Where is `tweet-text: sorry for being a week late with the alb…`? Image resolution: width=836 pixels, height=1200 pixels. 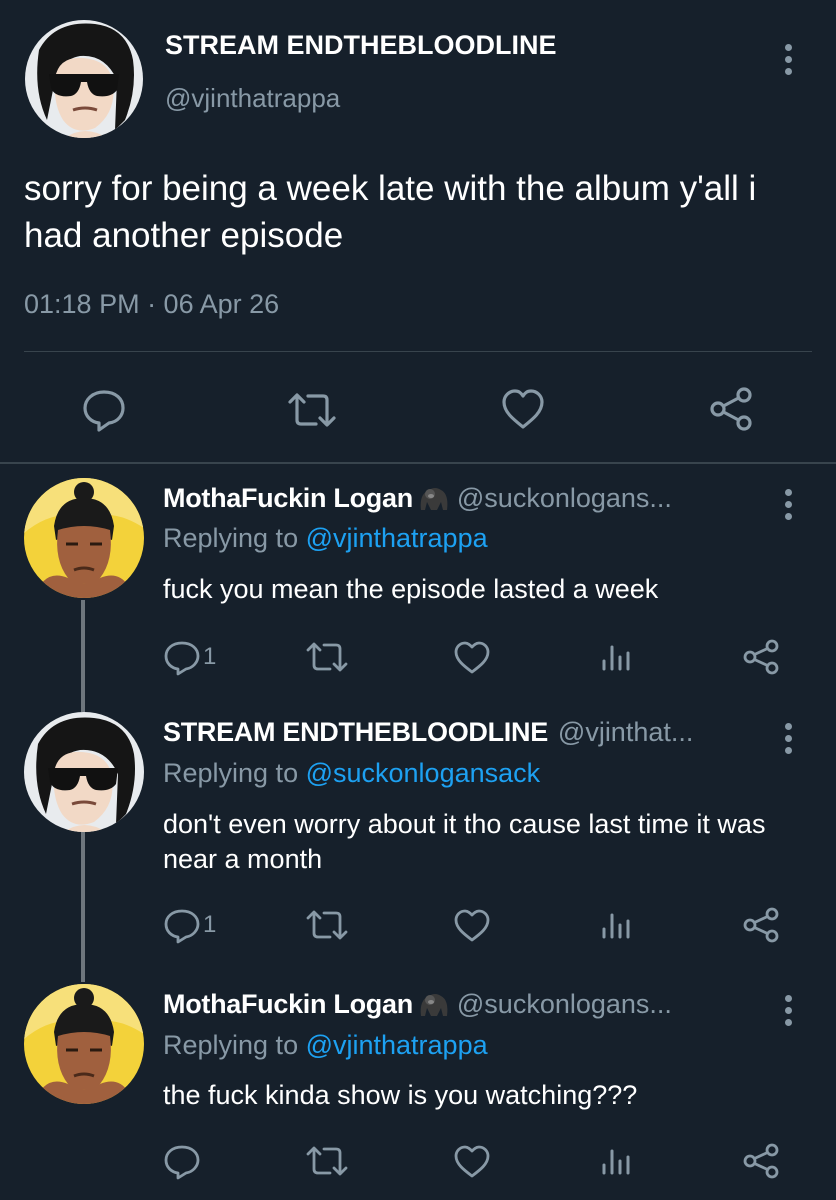 tweet-text: sorry for being a week late with the alb… is located at coordinates (390, 212).